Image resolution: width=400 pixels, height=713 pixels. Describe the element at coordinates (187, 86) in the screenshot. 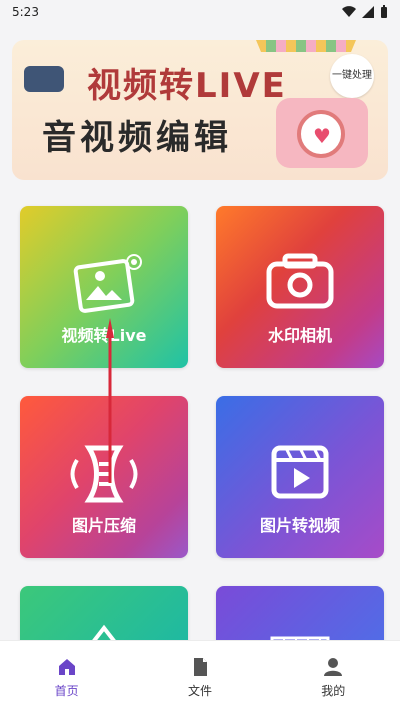

I see `banner-title-line1: 视频转LIVE` at that location.